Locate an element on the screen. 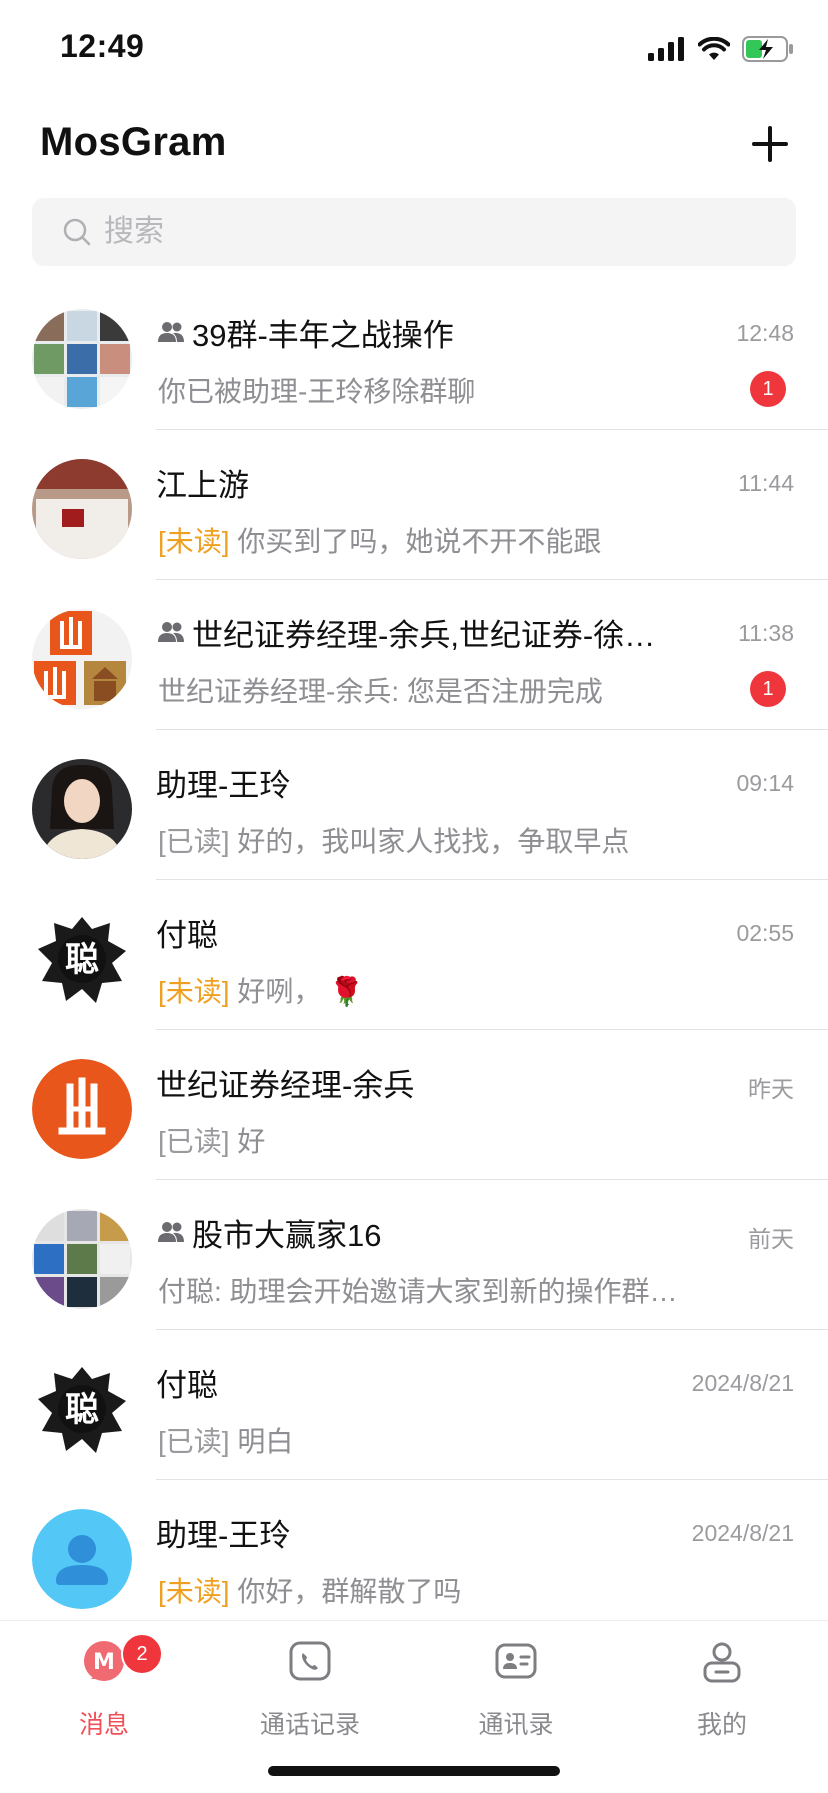  chat-row: 助理-王玲 09:14 [已读] 好的，我叫家人找找，争取早点 is located at coordinates (414, 805).